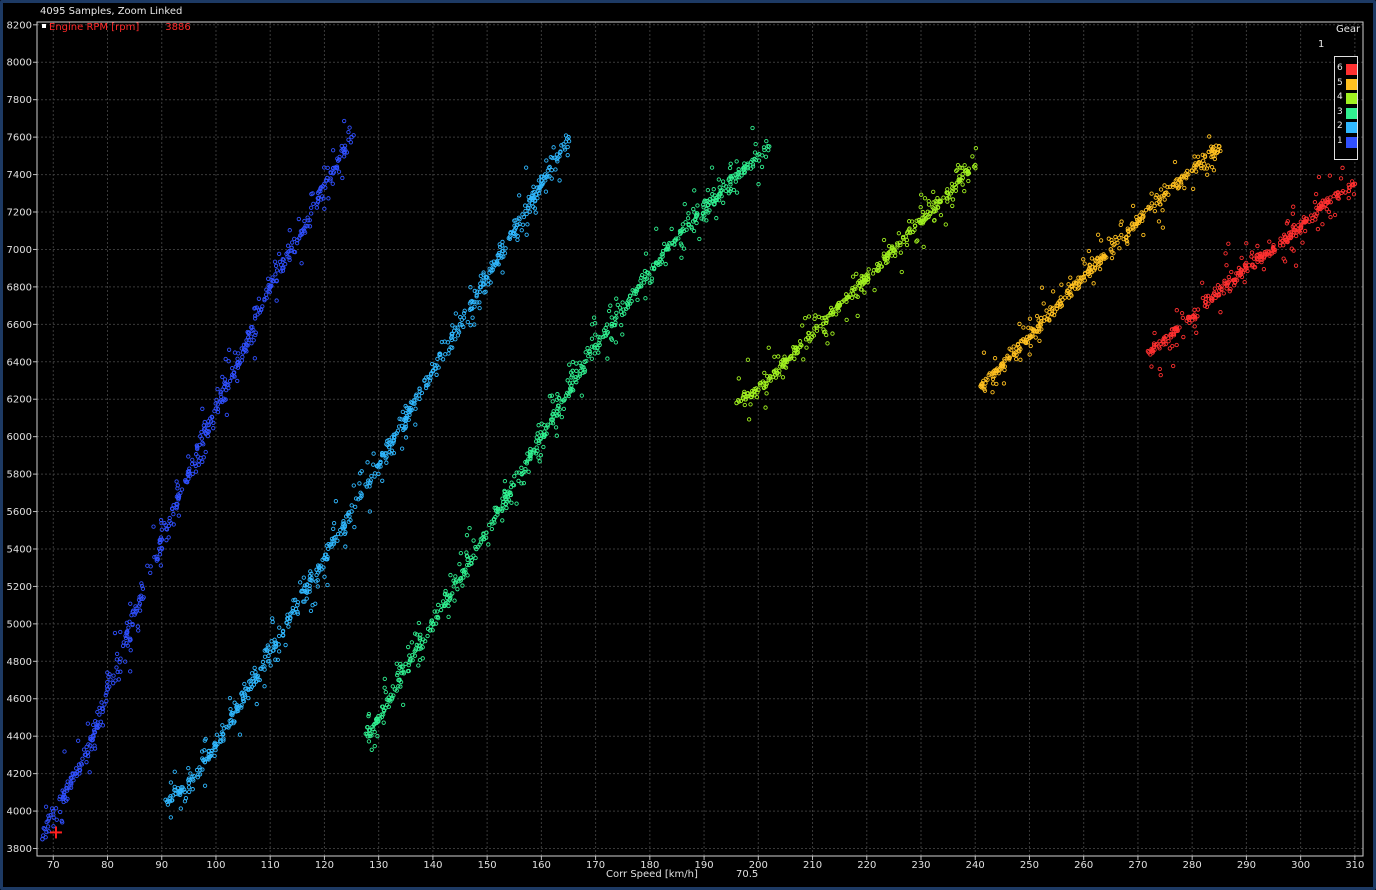 The width and height of the screenshot is (1376, 890). I want to click on legend-item-gear-3: 3, so click(1347, 113).